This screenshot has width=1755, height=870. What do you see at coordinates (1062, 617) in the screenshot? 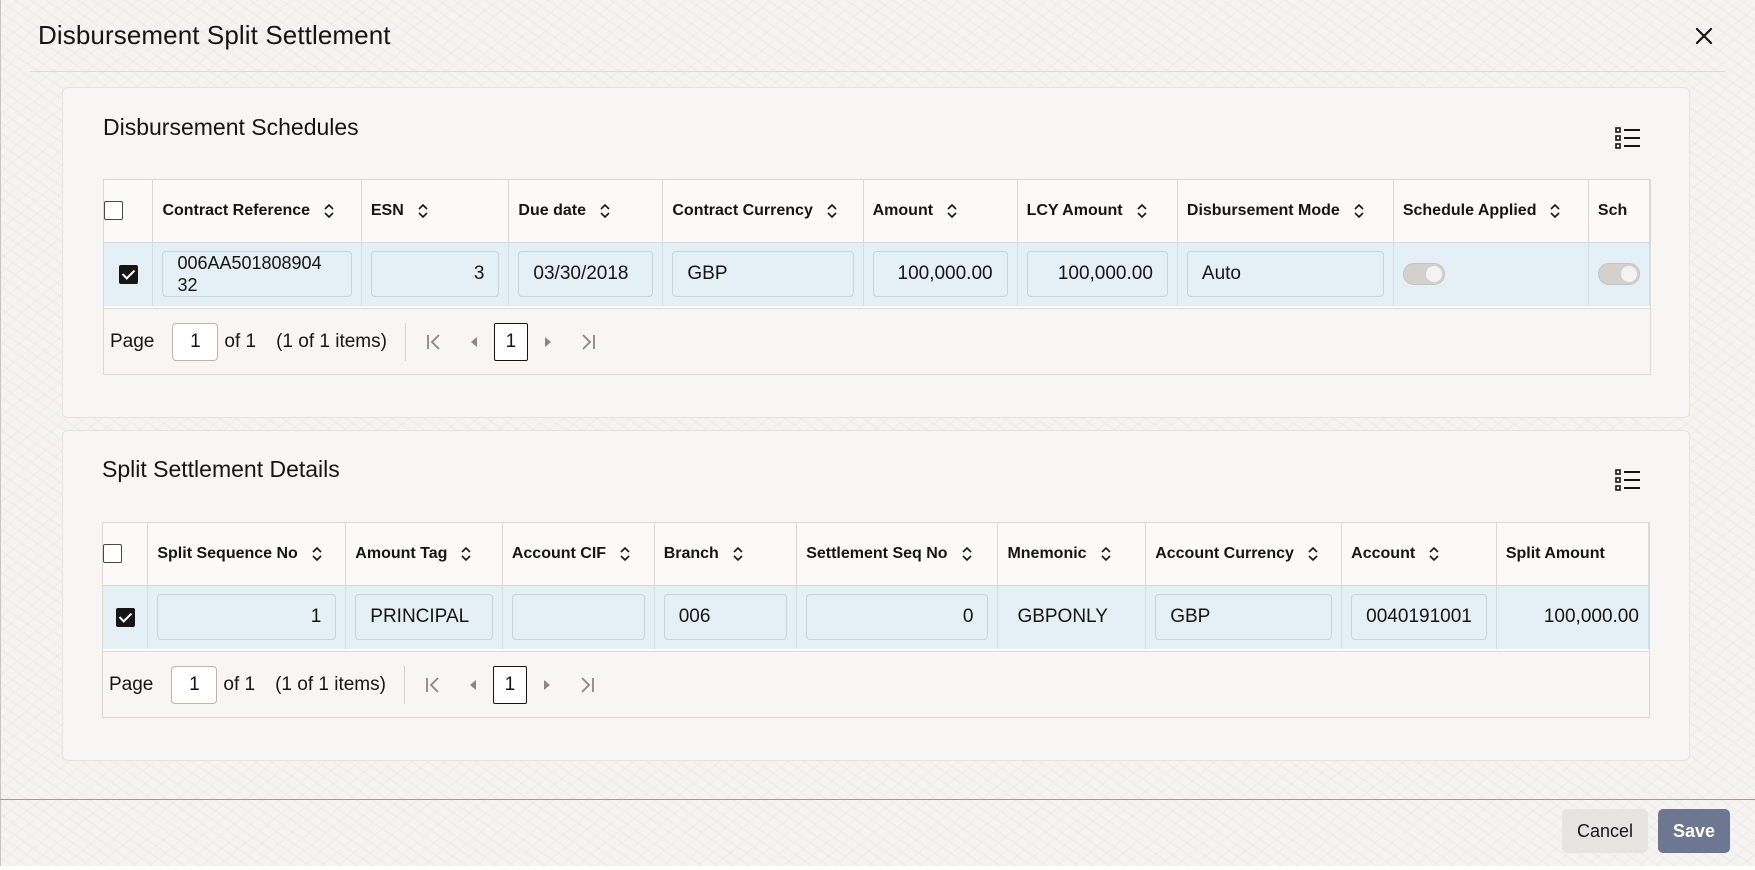
I see `mnemonic-value: GBPONLY` at bounding box center [1062, 617].